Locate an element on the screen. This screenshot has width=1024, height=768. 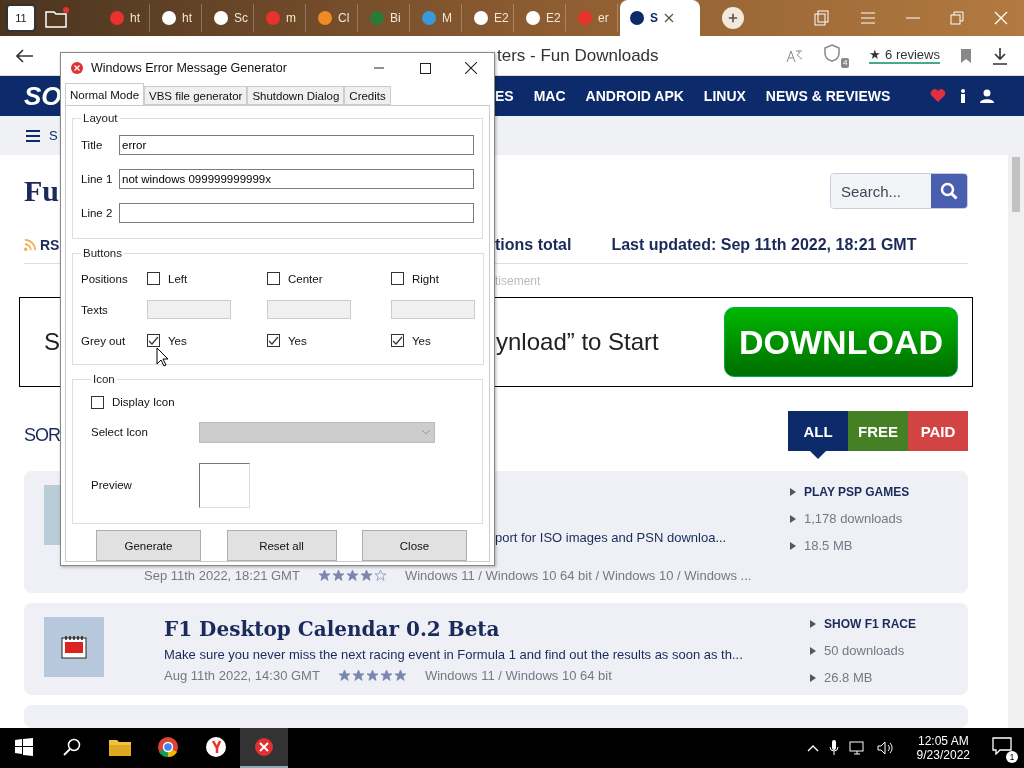
error-app-icon is located at coordinates (264, 748).